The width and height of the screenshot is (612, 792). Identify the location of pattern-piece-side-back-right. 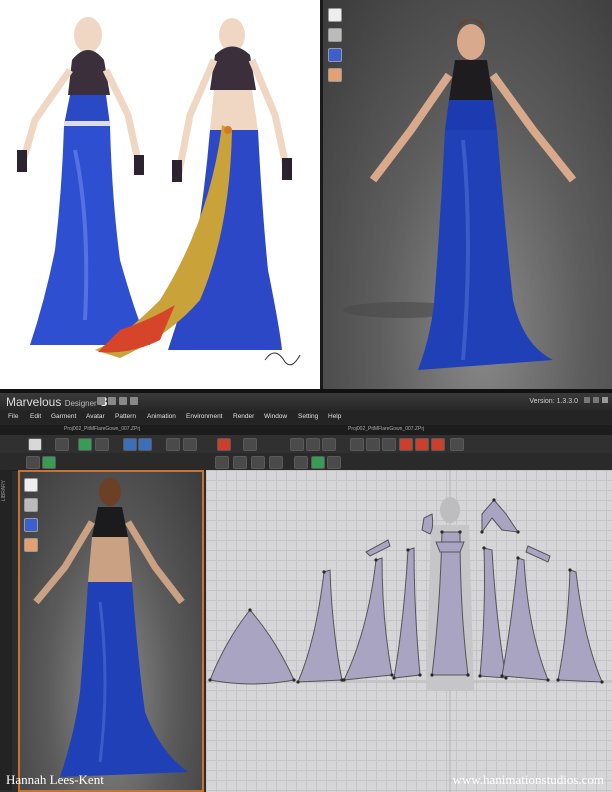
(525, 619).